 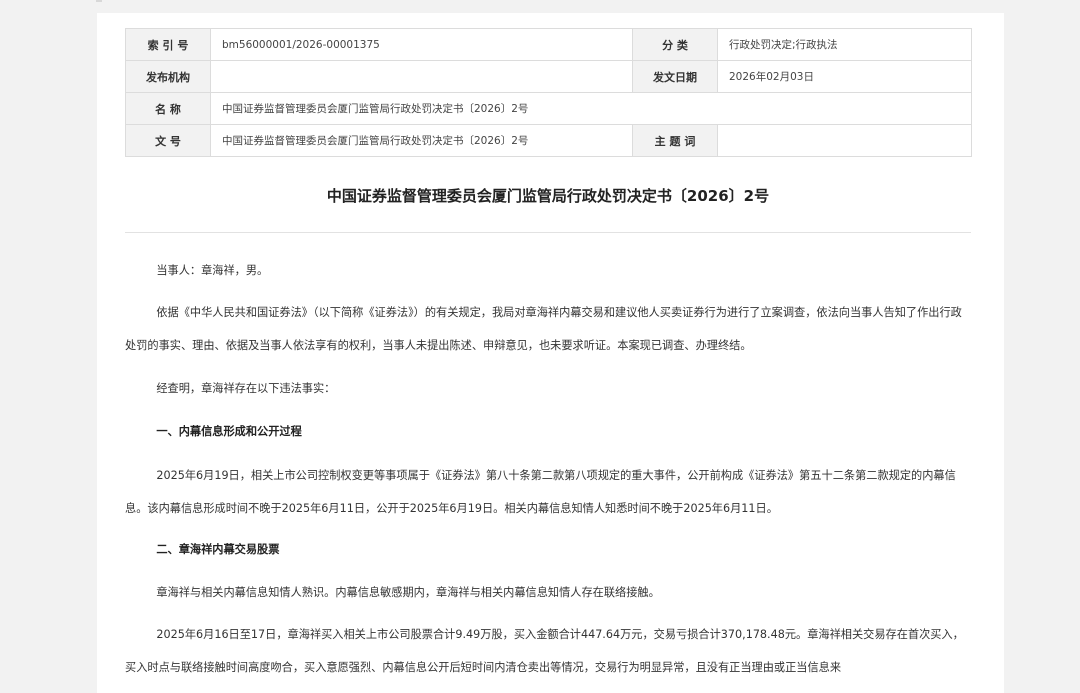 What do you see at coordinates (548, 232) in the screenshot?
I see `title-divider` at bounding box center [548, 232].